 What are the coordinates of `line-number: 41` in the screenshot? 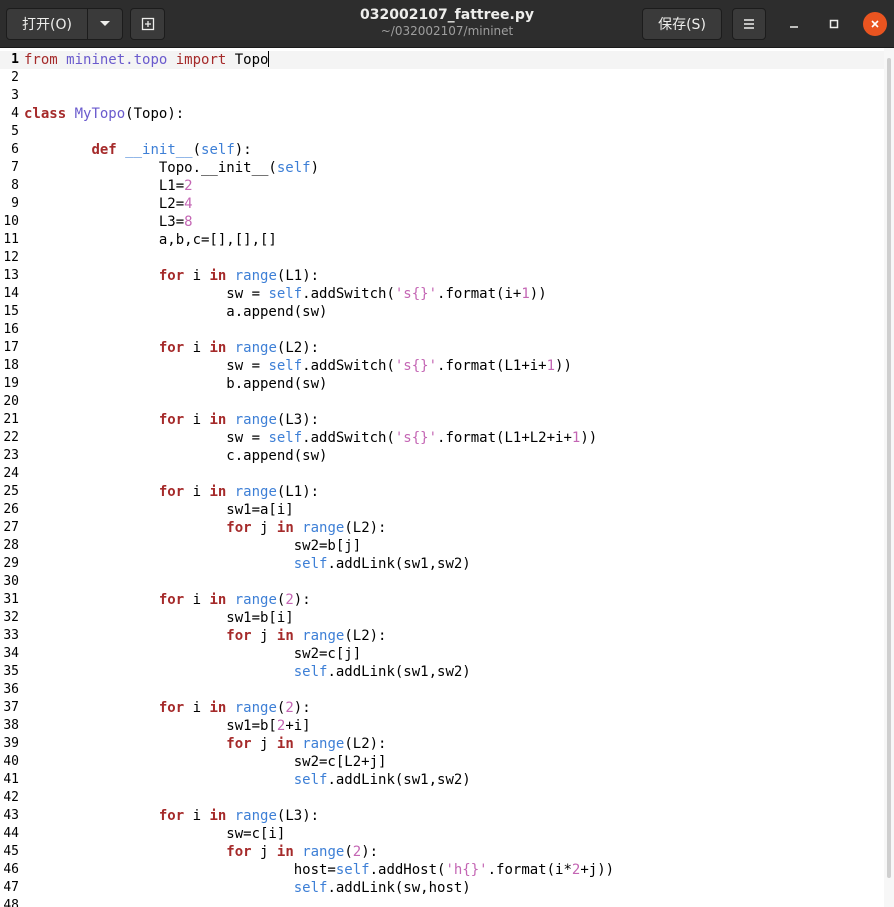 It's located at (11, 779).